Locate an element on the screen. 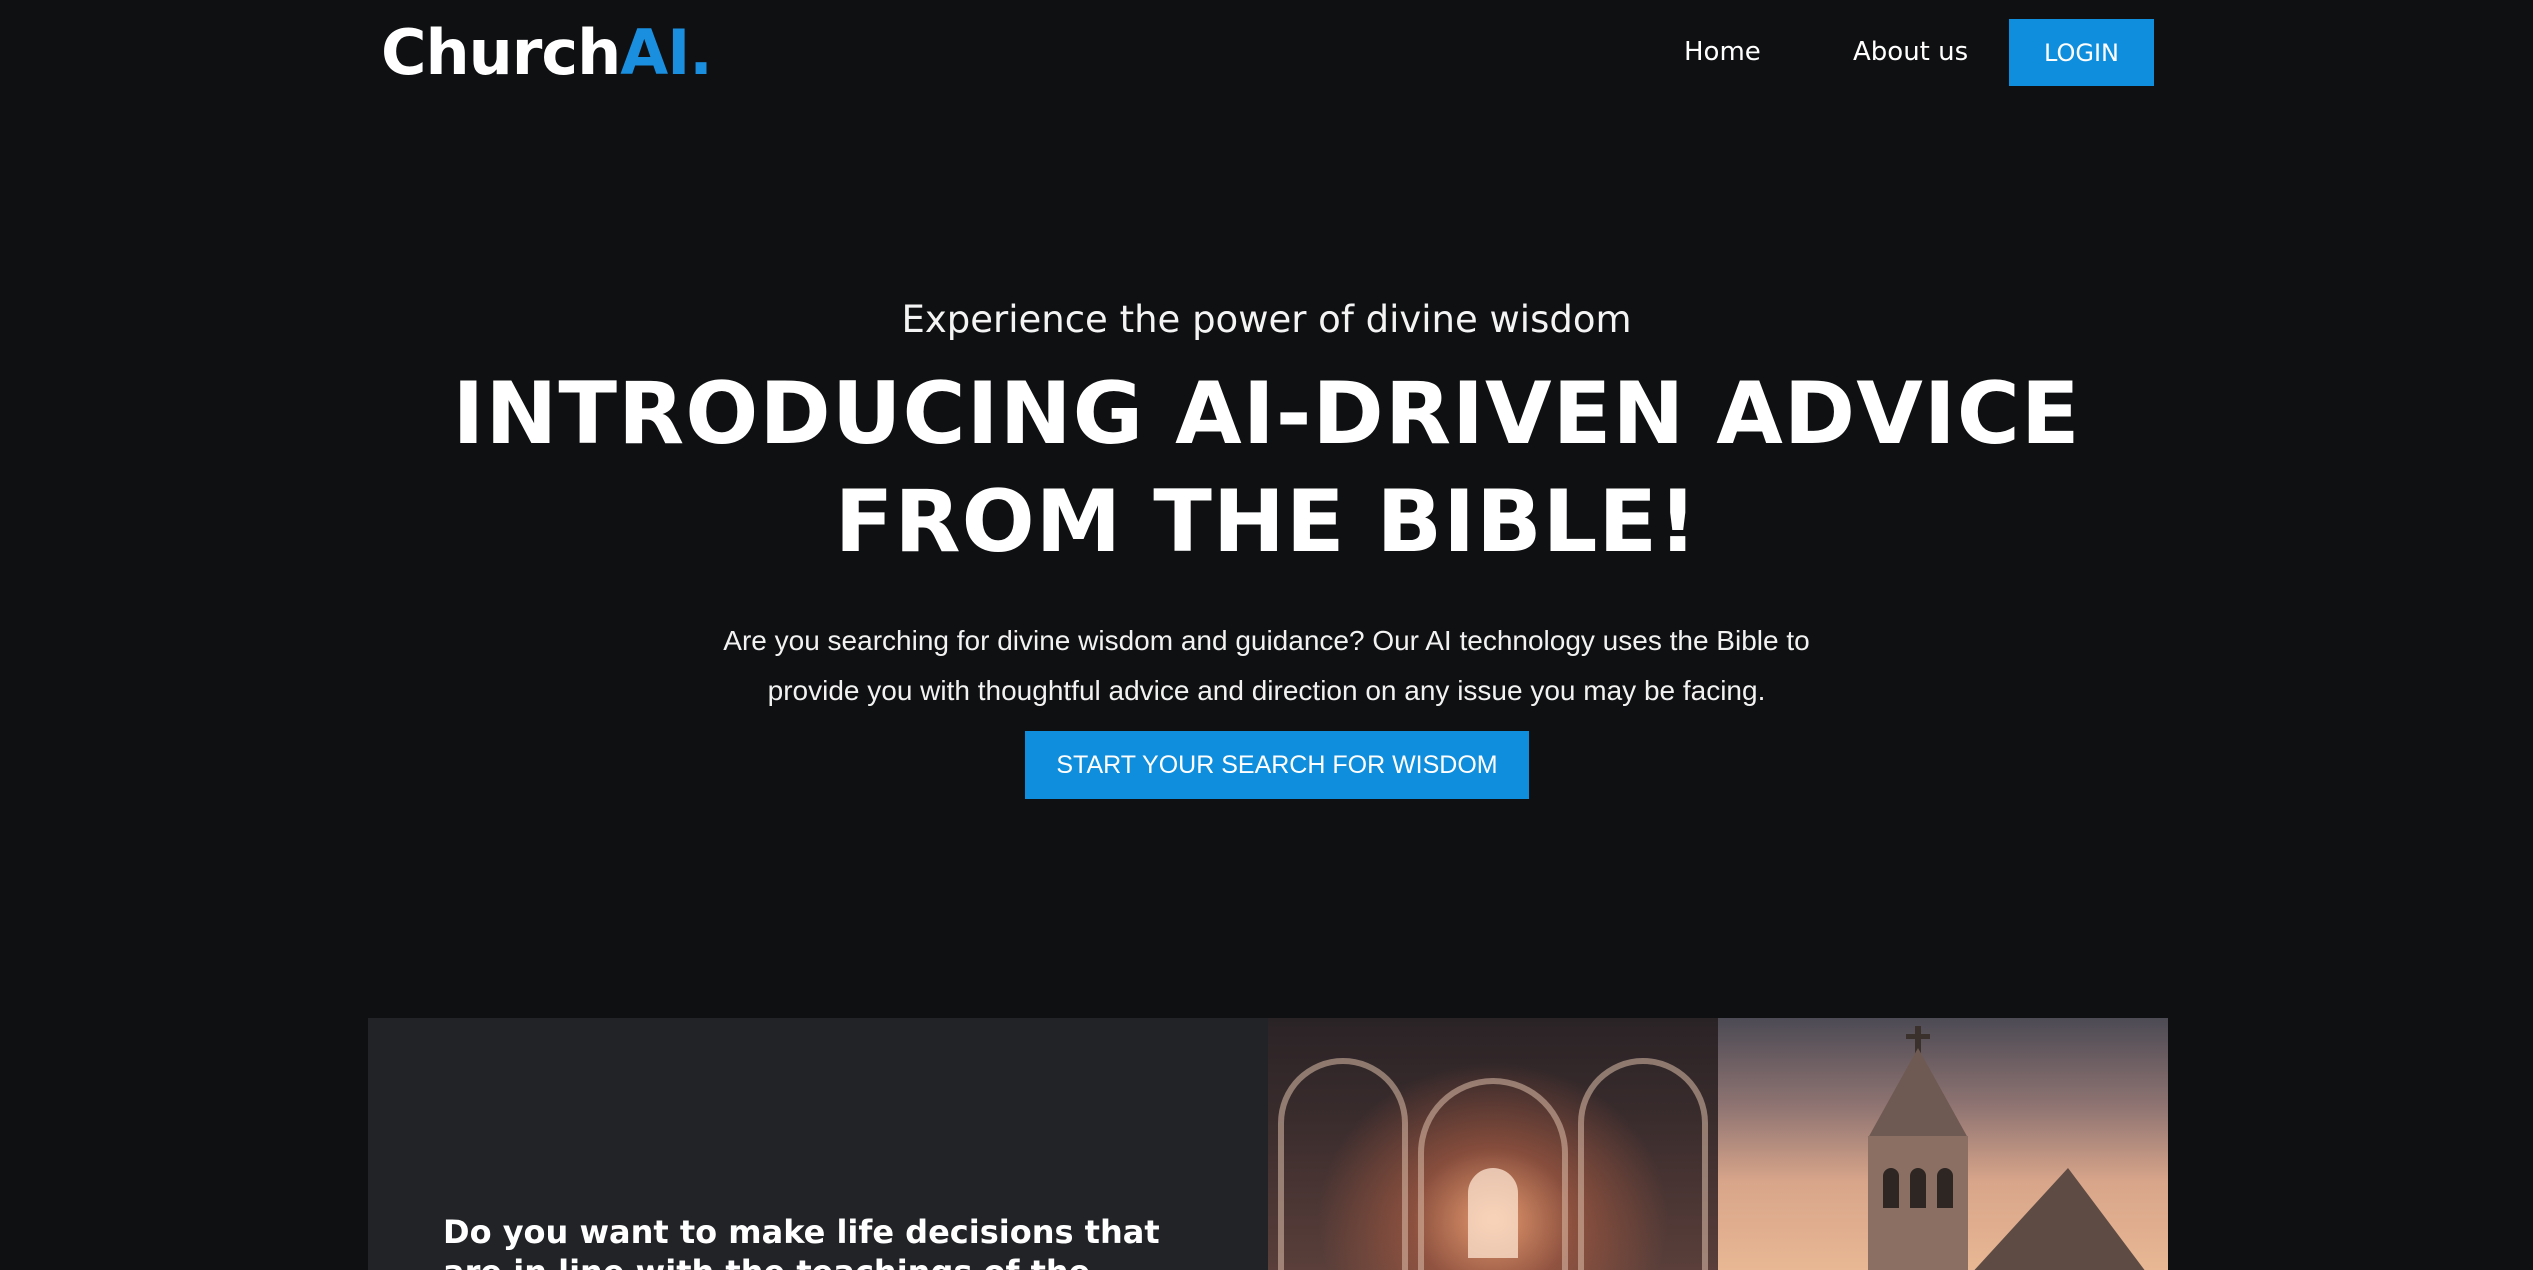  hero-eyebrow: Experience the power of divine wisdom is located at coordinates (1266, 319).